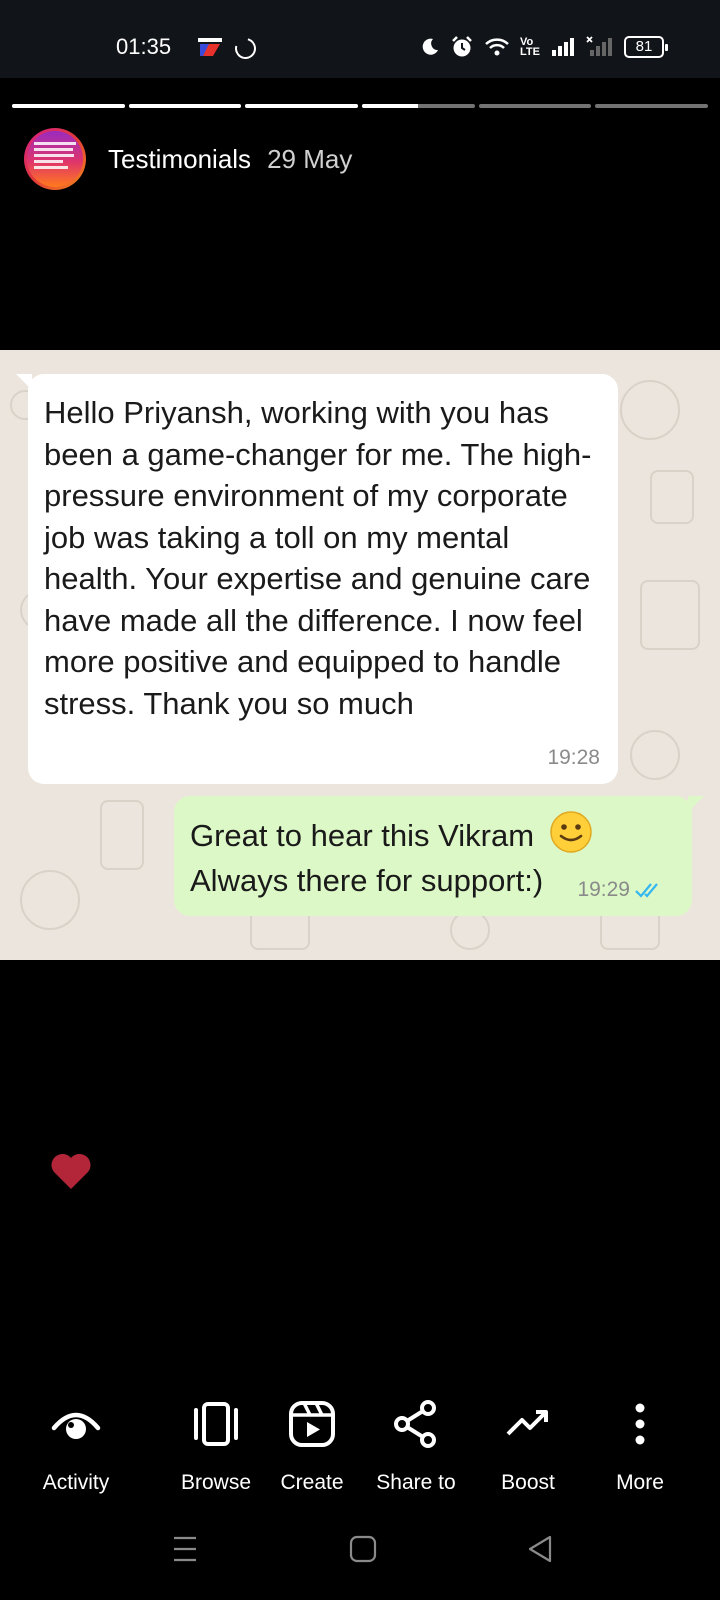 The height and width of the screenshot is (1600, 720). What do you see at coordinates (76, 1448) in the screenshot?
I see `activity-button: Activity` at bounding box center [76, 1448].